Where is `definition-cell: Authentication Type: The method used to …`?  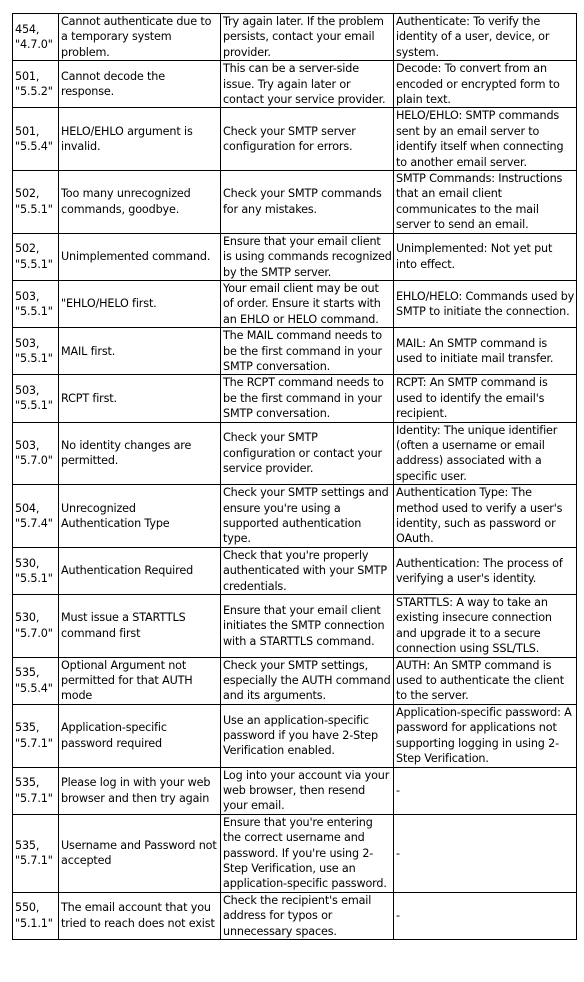 definition-cell: Authentication Type: The method used to … is located at coordinates (485, 516).